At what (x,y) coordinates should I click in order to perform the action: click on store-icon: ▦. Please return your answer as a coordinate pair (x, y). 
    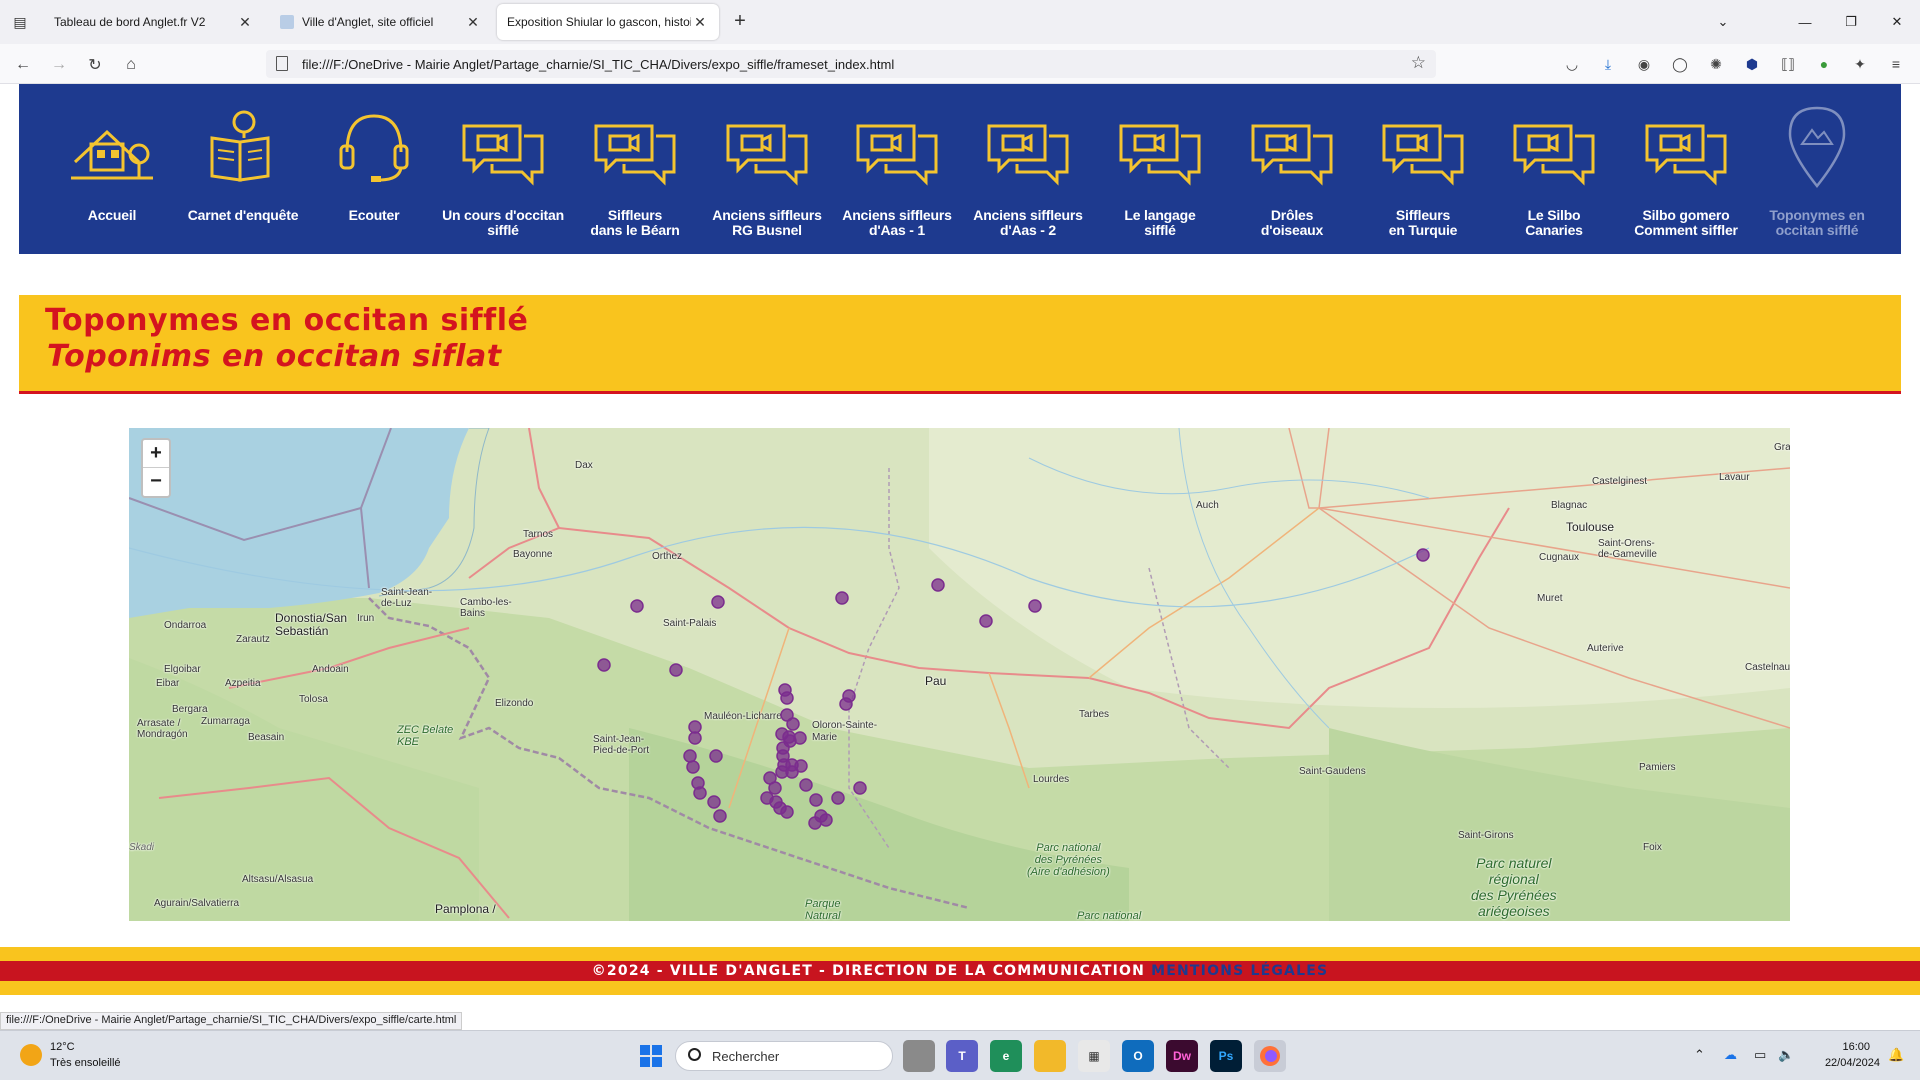
    Looking at the image, I should click on (1094, 1056).